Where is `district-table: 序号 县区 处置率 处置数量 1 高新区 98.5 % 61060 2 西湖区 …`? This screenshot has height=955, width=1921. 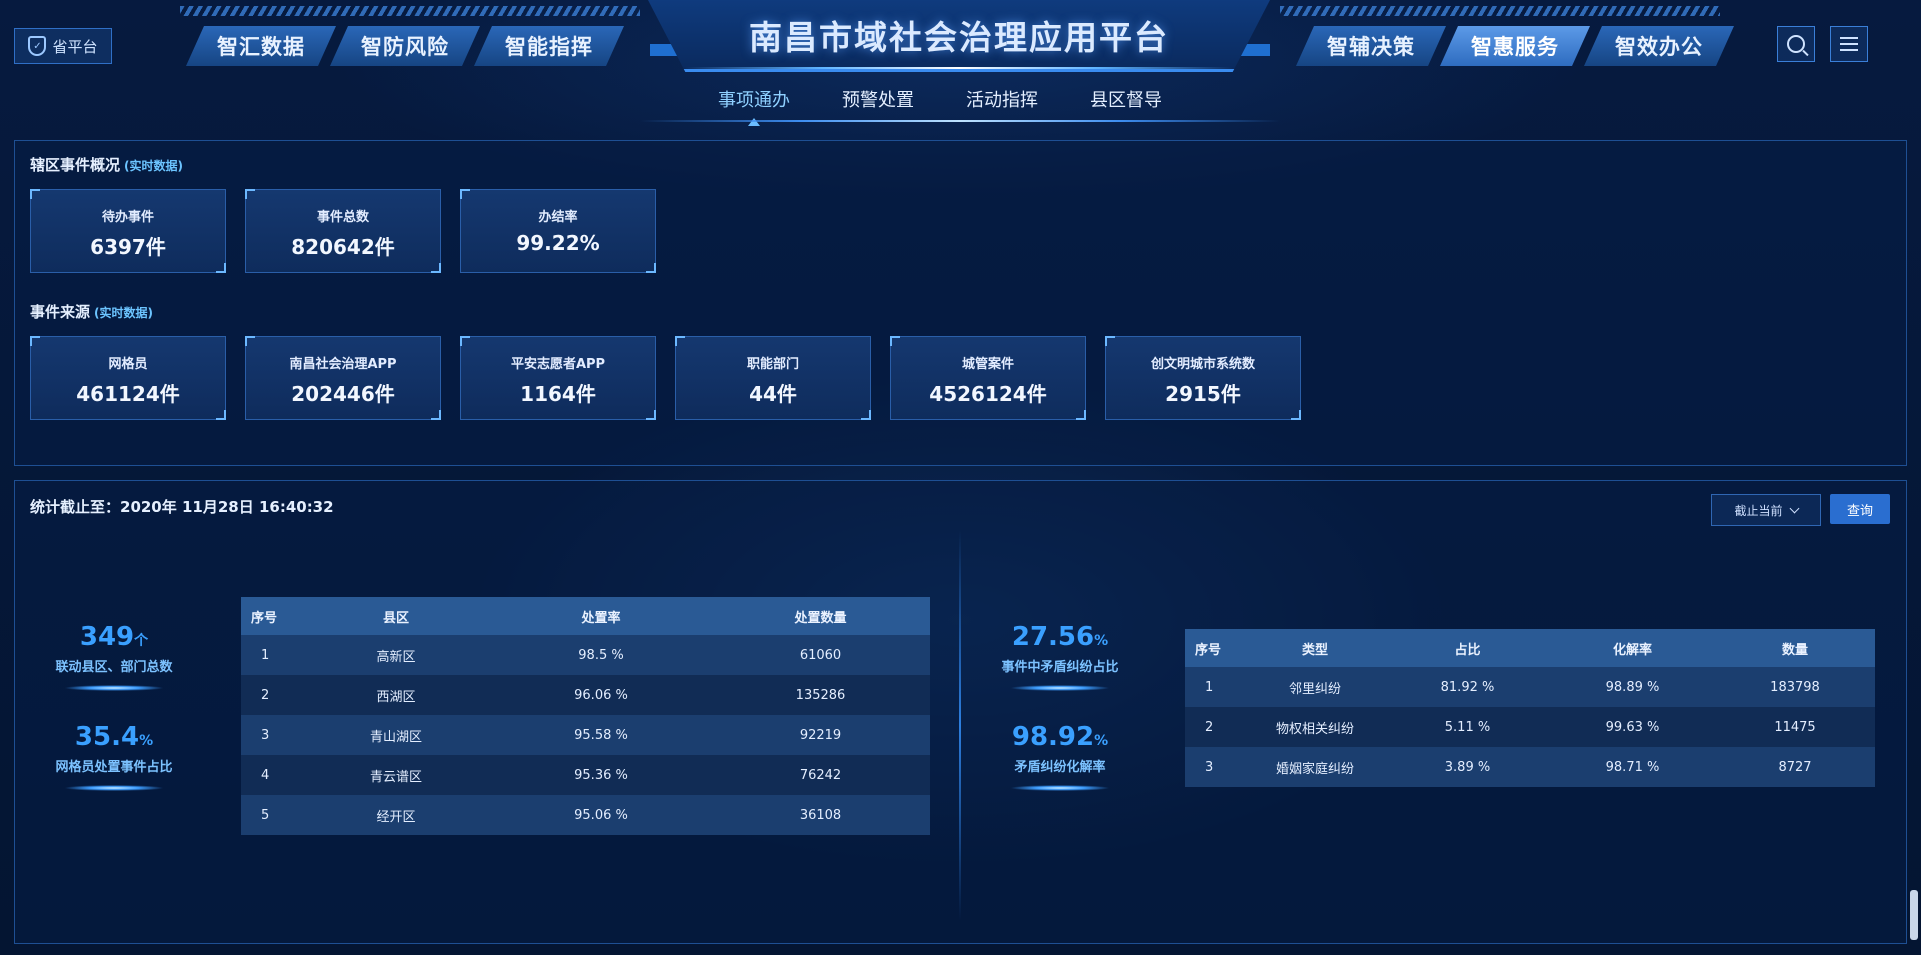 district-table: 序号 县区 处置率 处置数量 1 高新区 98.5 % 61060 2 西湖区 … is located at coordinates (585, 716).